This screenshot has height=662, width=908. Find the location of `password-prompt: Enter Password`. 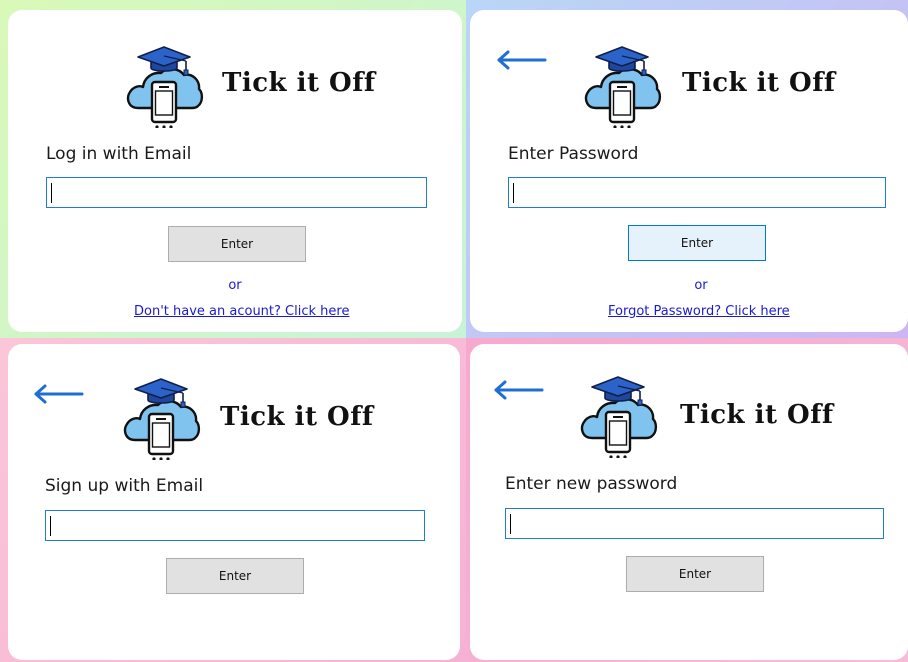

password-prompt: Enter Password is located at coordinates (573, 154).